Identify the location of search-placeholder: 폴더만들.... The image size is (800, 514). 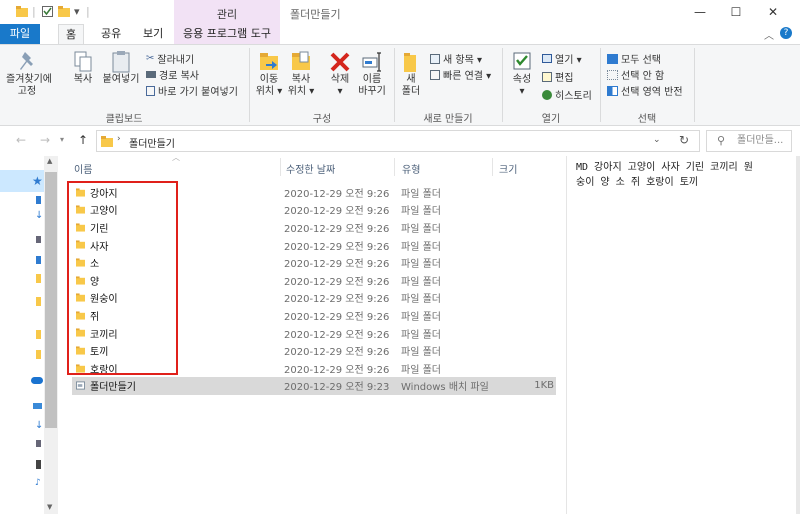
(760, 140).